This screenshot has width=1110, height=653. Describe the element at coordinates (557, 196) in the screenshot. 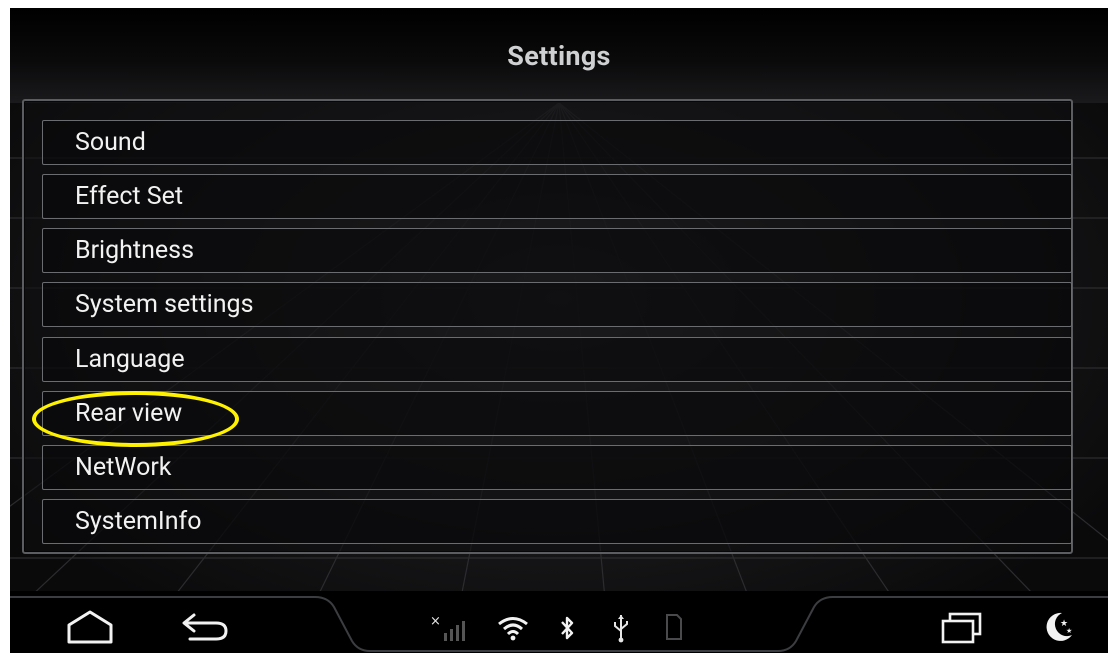

I see `menu-item-effect-set: Effect Set` at that location.